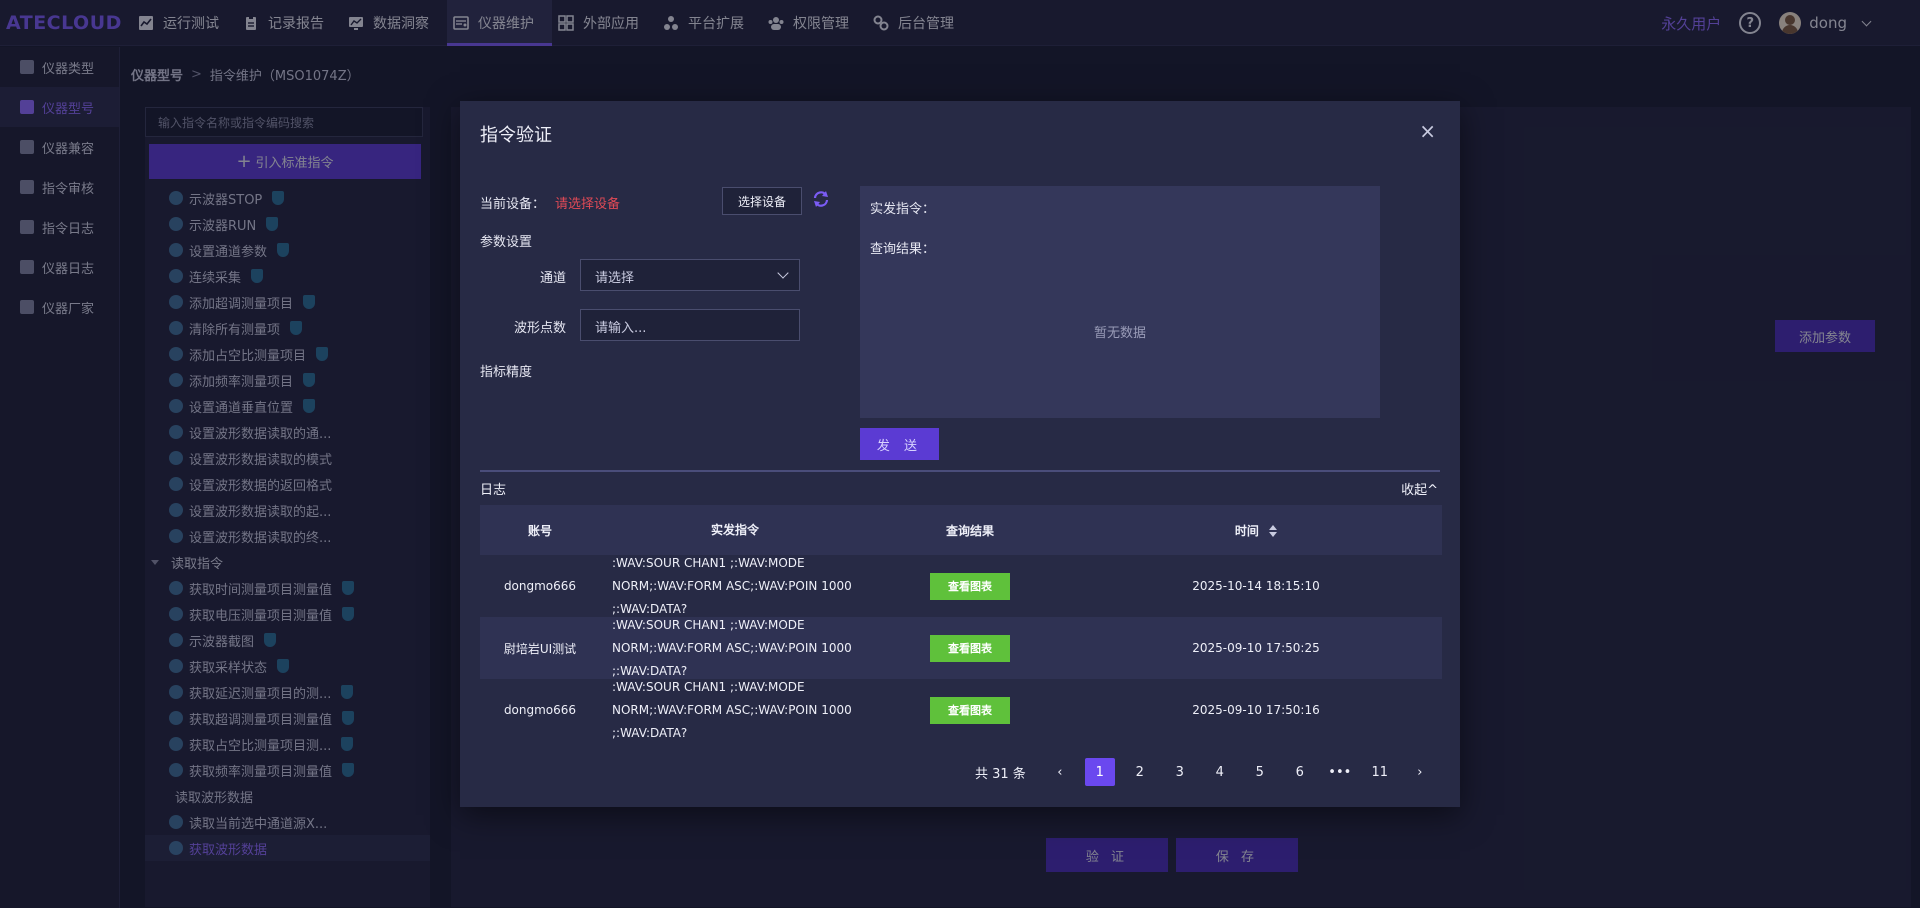 This screenshot has width=1920, height=908. I want to click on cell-time: 2025-09-10 17:50:25, so click(1256, 648).